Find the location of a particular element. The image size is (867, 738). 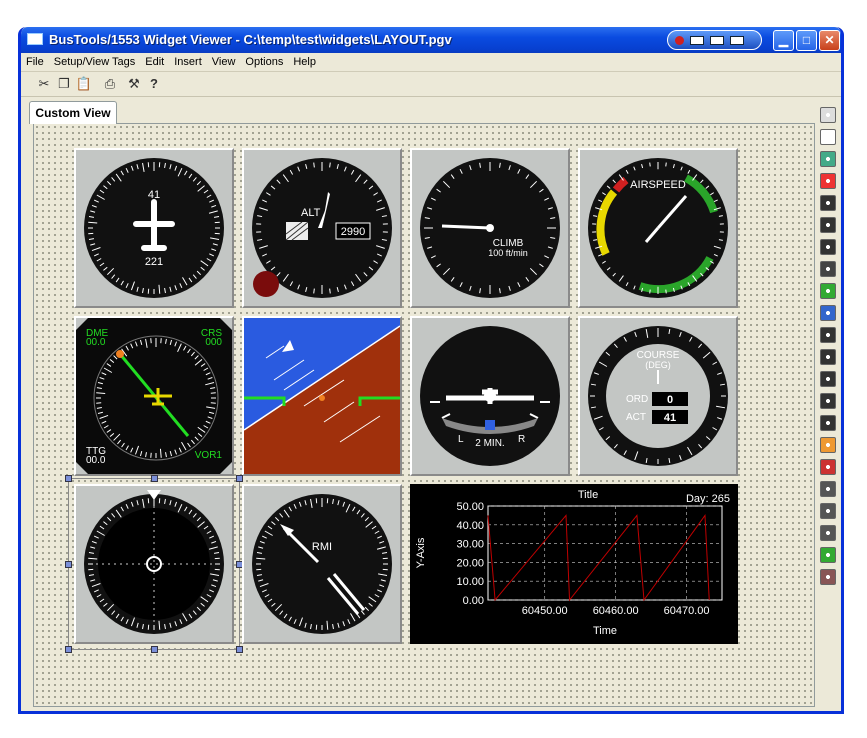

attitude-indicator-widget is located at coordinates (322, 396).